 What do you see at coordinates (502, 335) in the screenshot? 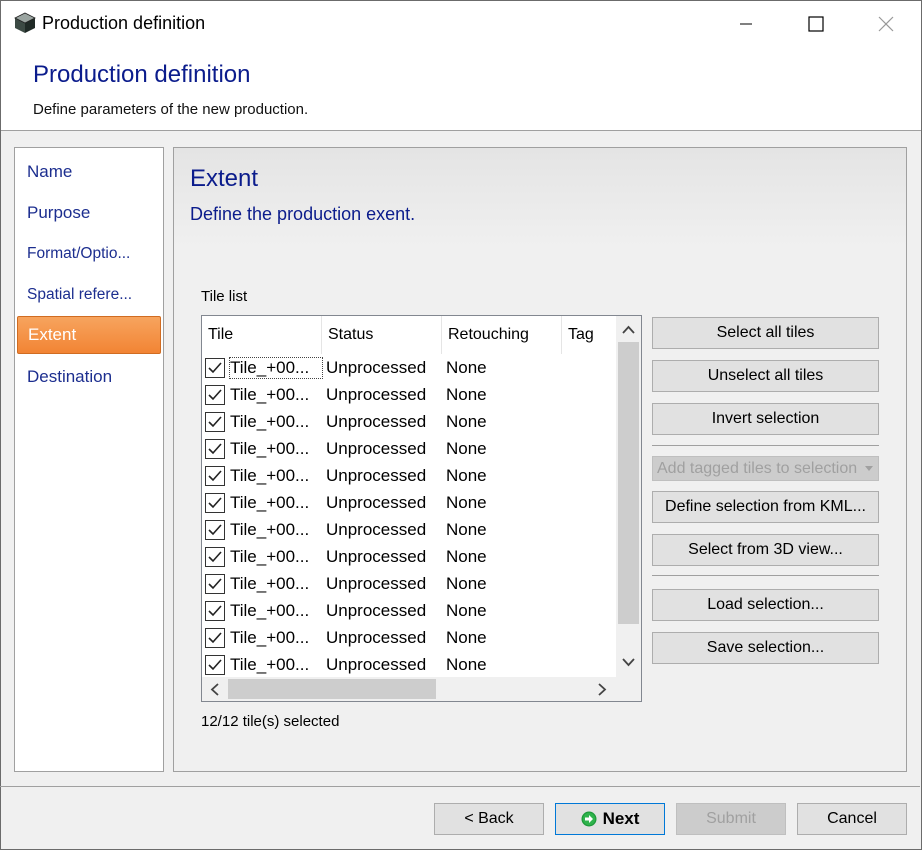
I see `column-header-retouching: Retouching` at bounding box center [502, 335].